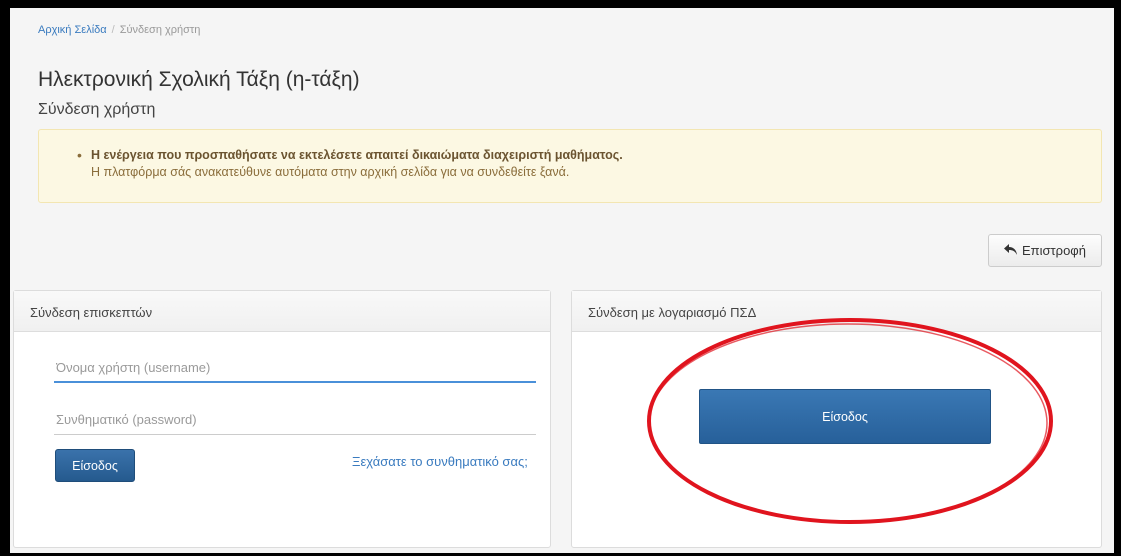 Image resolution: width=1121 pixels, height=556 pixels. What do you see at coordinates (295, 420) in the screenshot?
I see `password-input` at bounding box center [295, 420].